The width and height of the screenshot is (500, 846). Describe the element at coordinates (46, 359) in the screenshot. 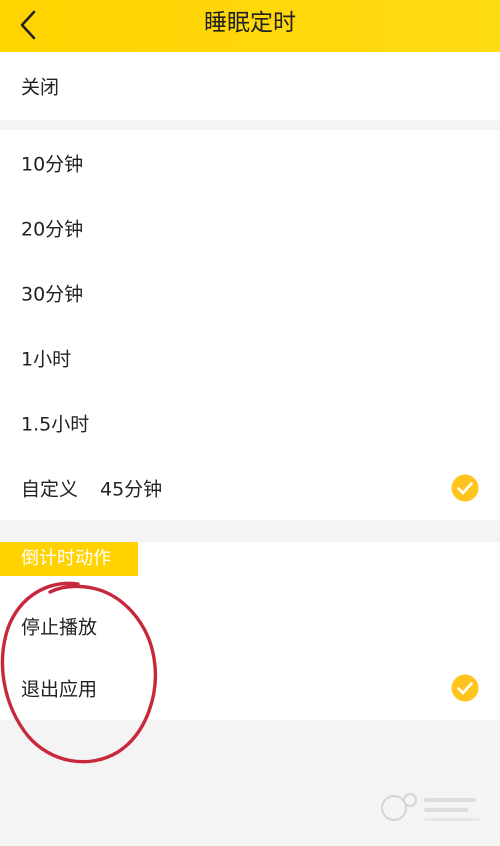

I see `option-label: 1小时` at that location.